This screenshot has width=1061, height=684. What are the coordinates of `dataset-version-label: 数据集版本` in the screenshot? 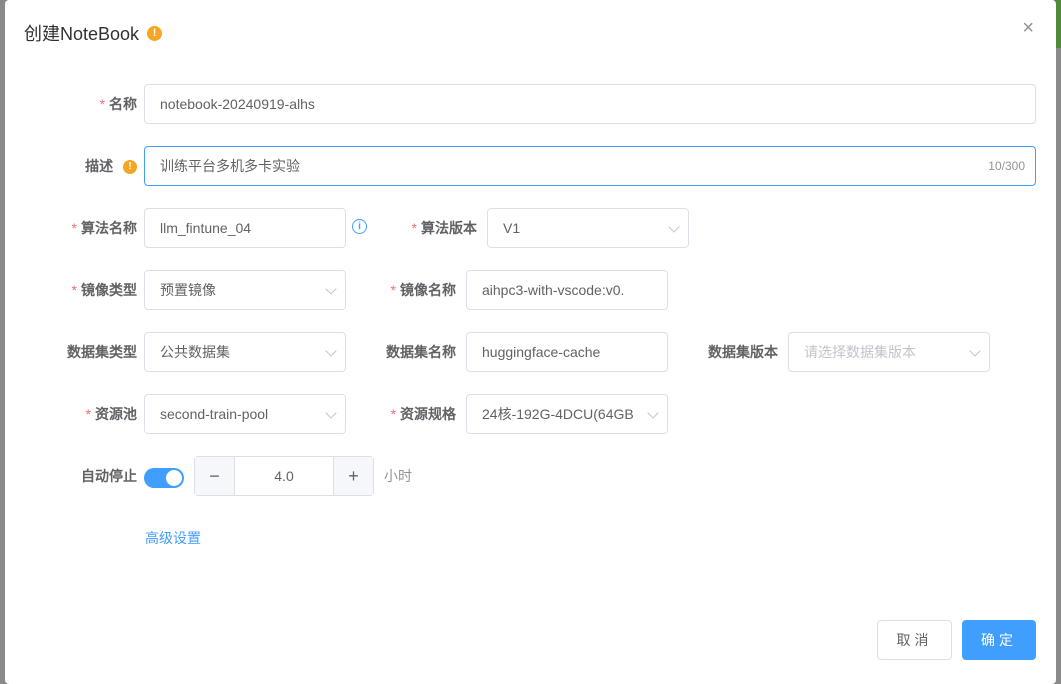 It's located at (743, 352).